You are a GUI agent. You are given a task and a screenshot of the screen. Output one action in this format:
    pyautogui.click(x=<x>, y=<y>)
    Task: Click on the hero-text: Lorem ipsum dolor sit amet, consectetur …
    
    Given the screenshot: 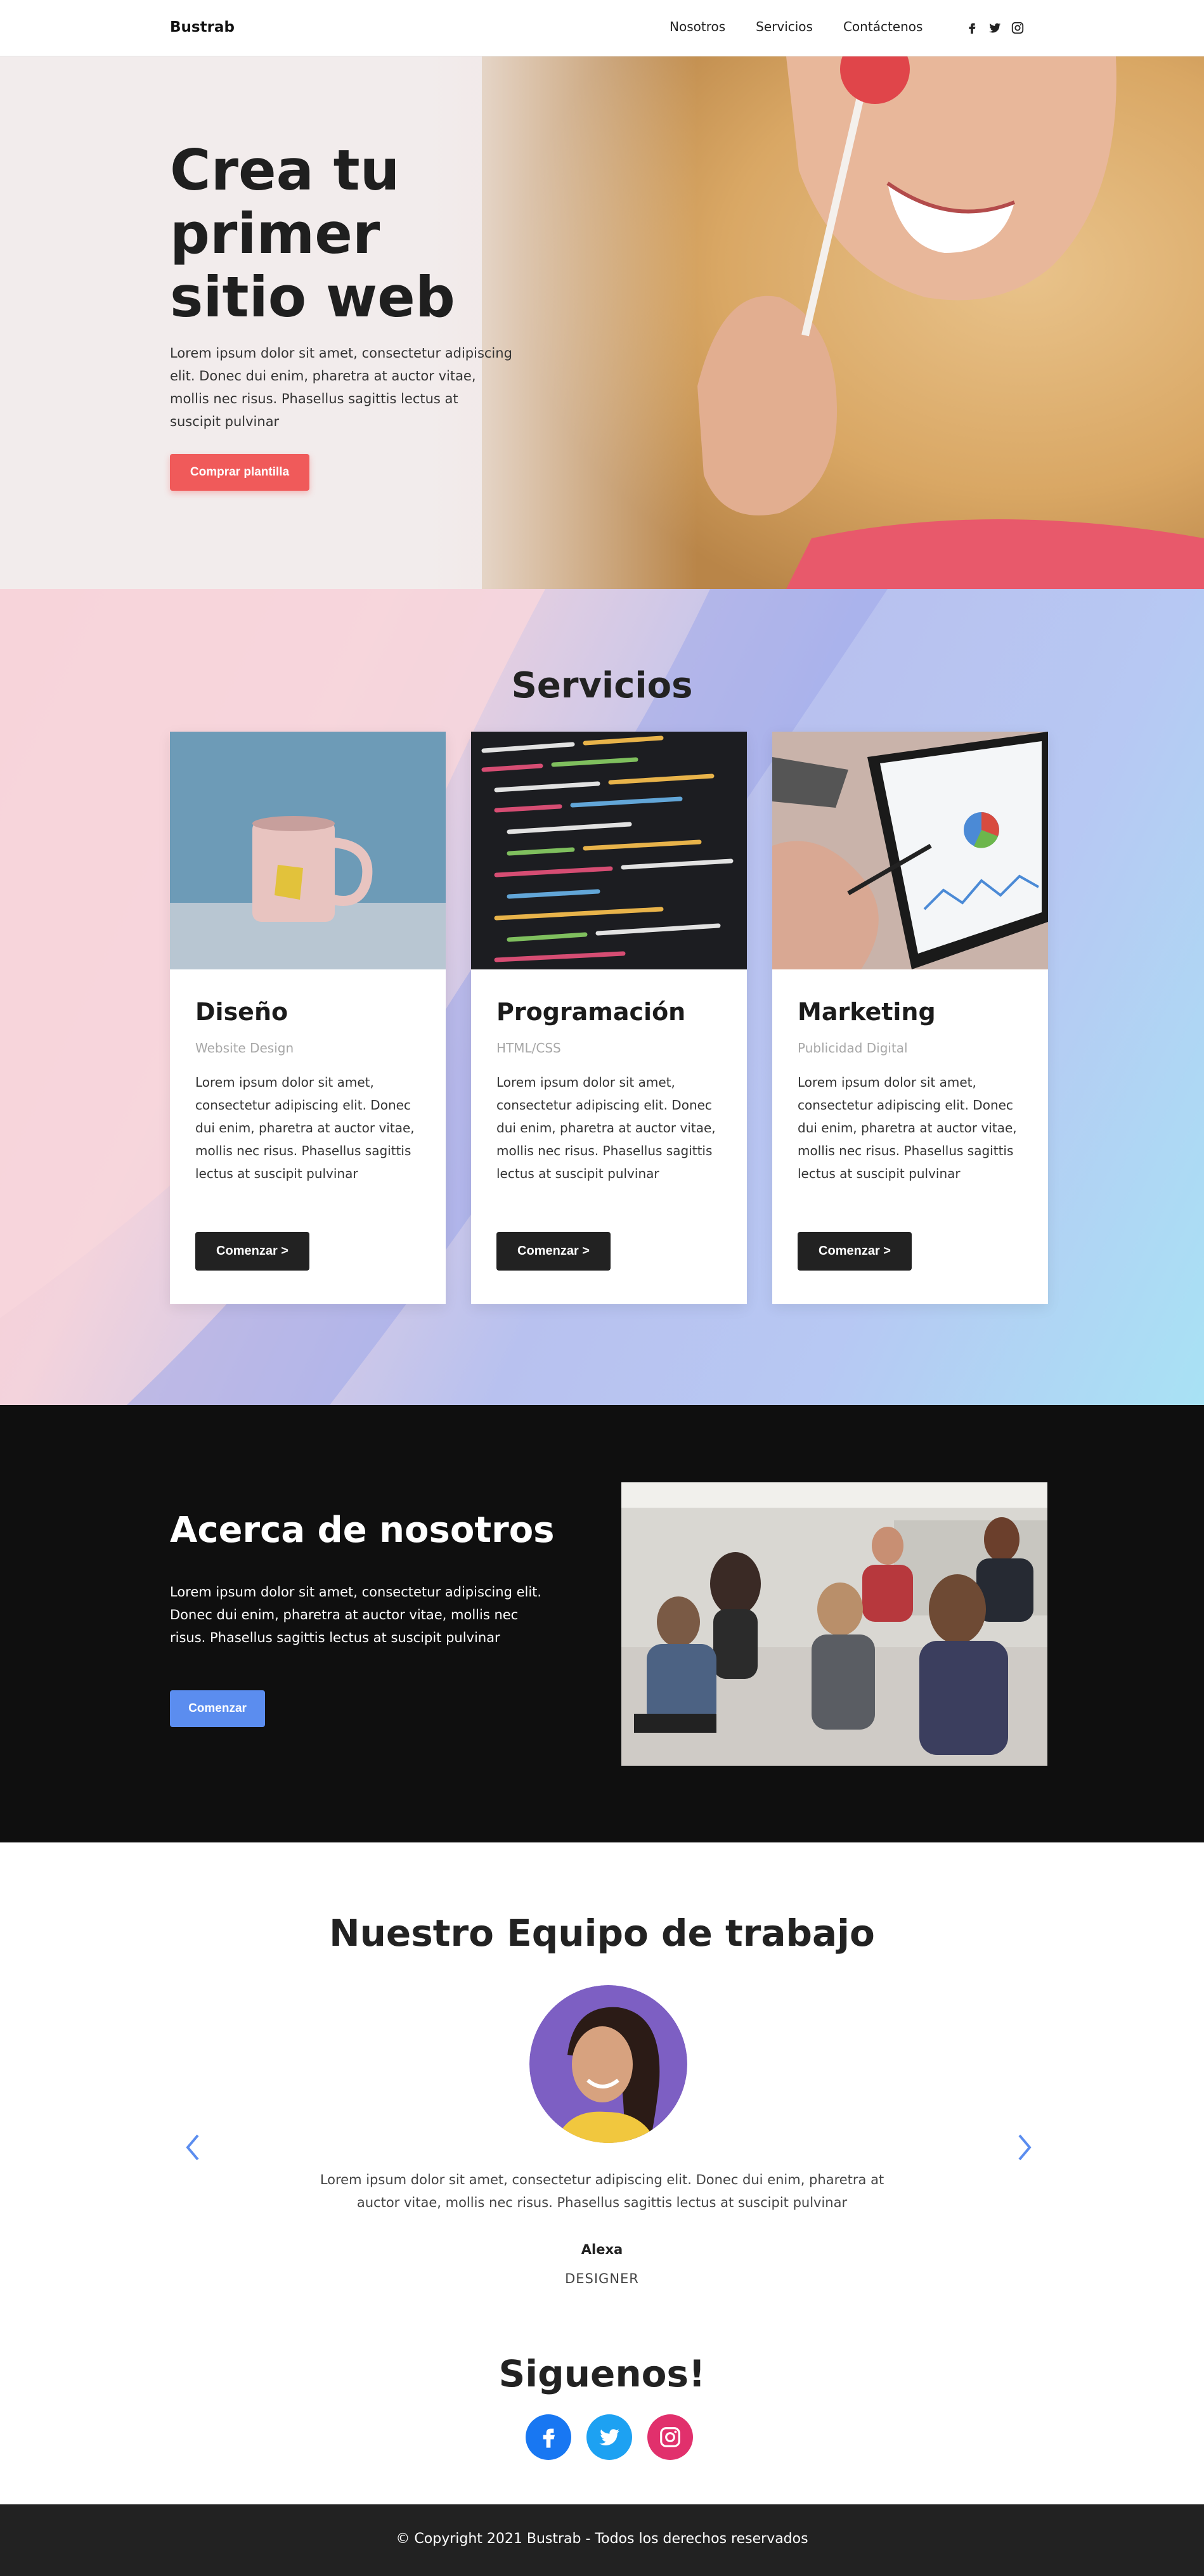 What is the action you would take?
    pyautogui.click(x=341, y=387)
    